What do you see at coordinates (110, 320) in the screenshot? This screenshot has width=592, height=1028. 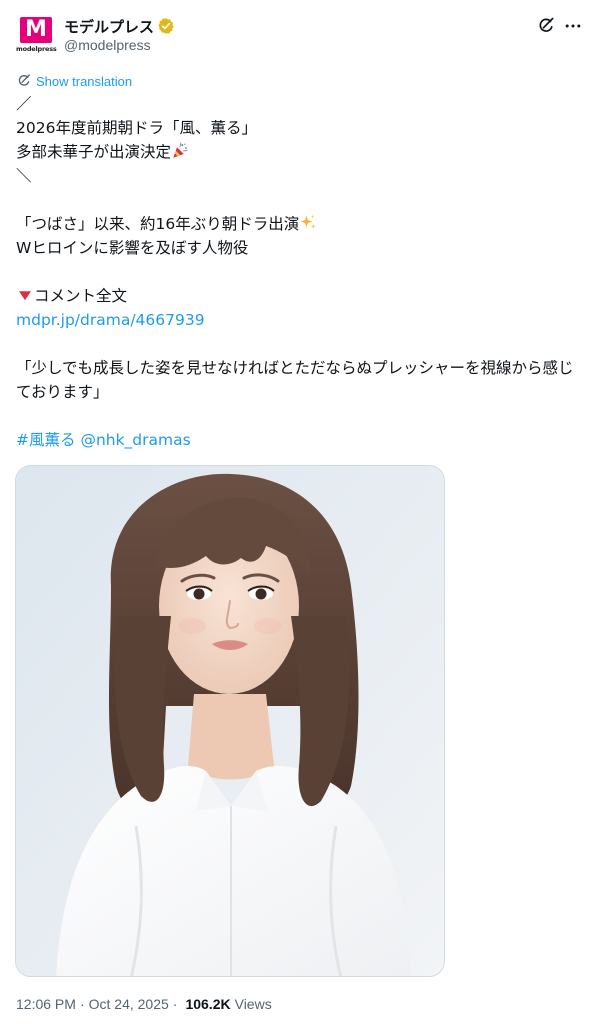 I see `article-link: mdpr.jp/drama/4667939` at bounding box center [110, 320].